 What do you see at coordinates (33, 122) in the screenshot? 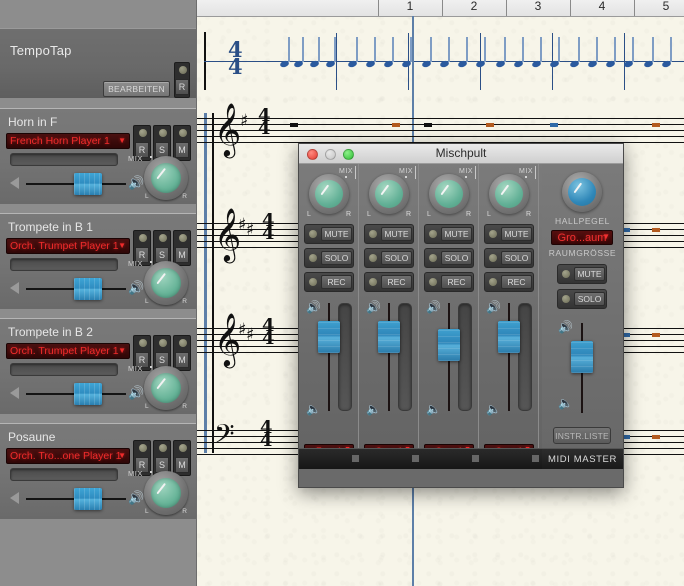
I see `track-name: Horn in F` at bounding box center [33, 122].